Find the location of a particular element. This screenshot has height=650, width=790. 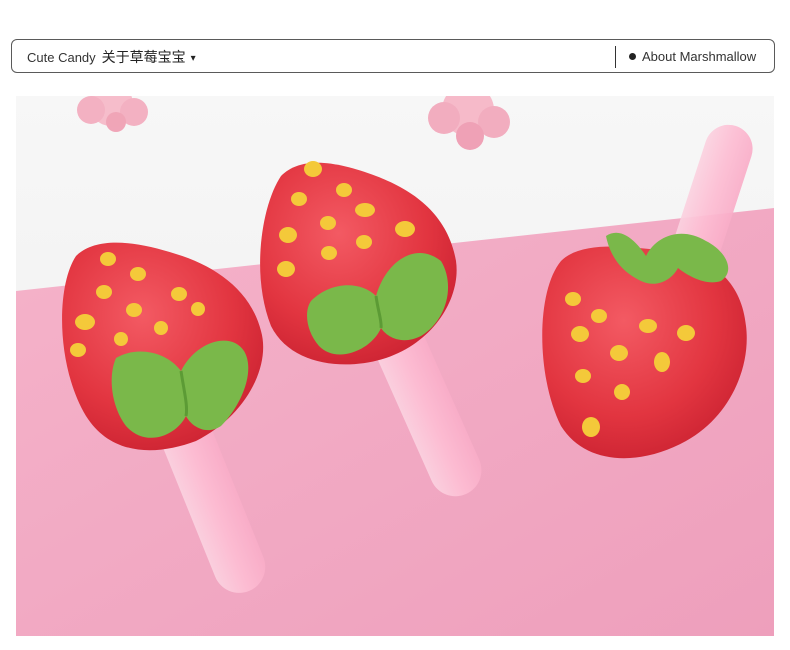

brand-menu: Cute Candy 关于草莓宝宝 ▾ is located at coordinates (111, 57).